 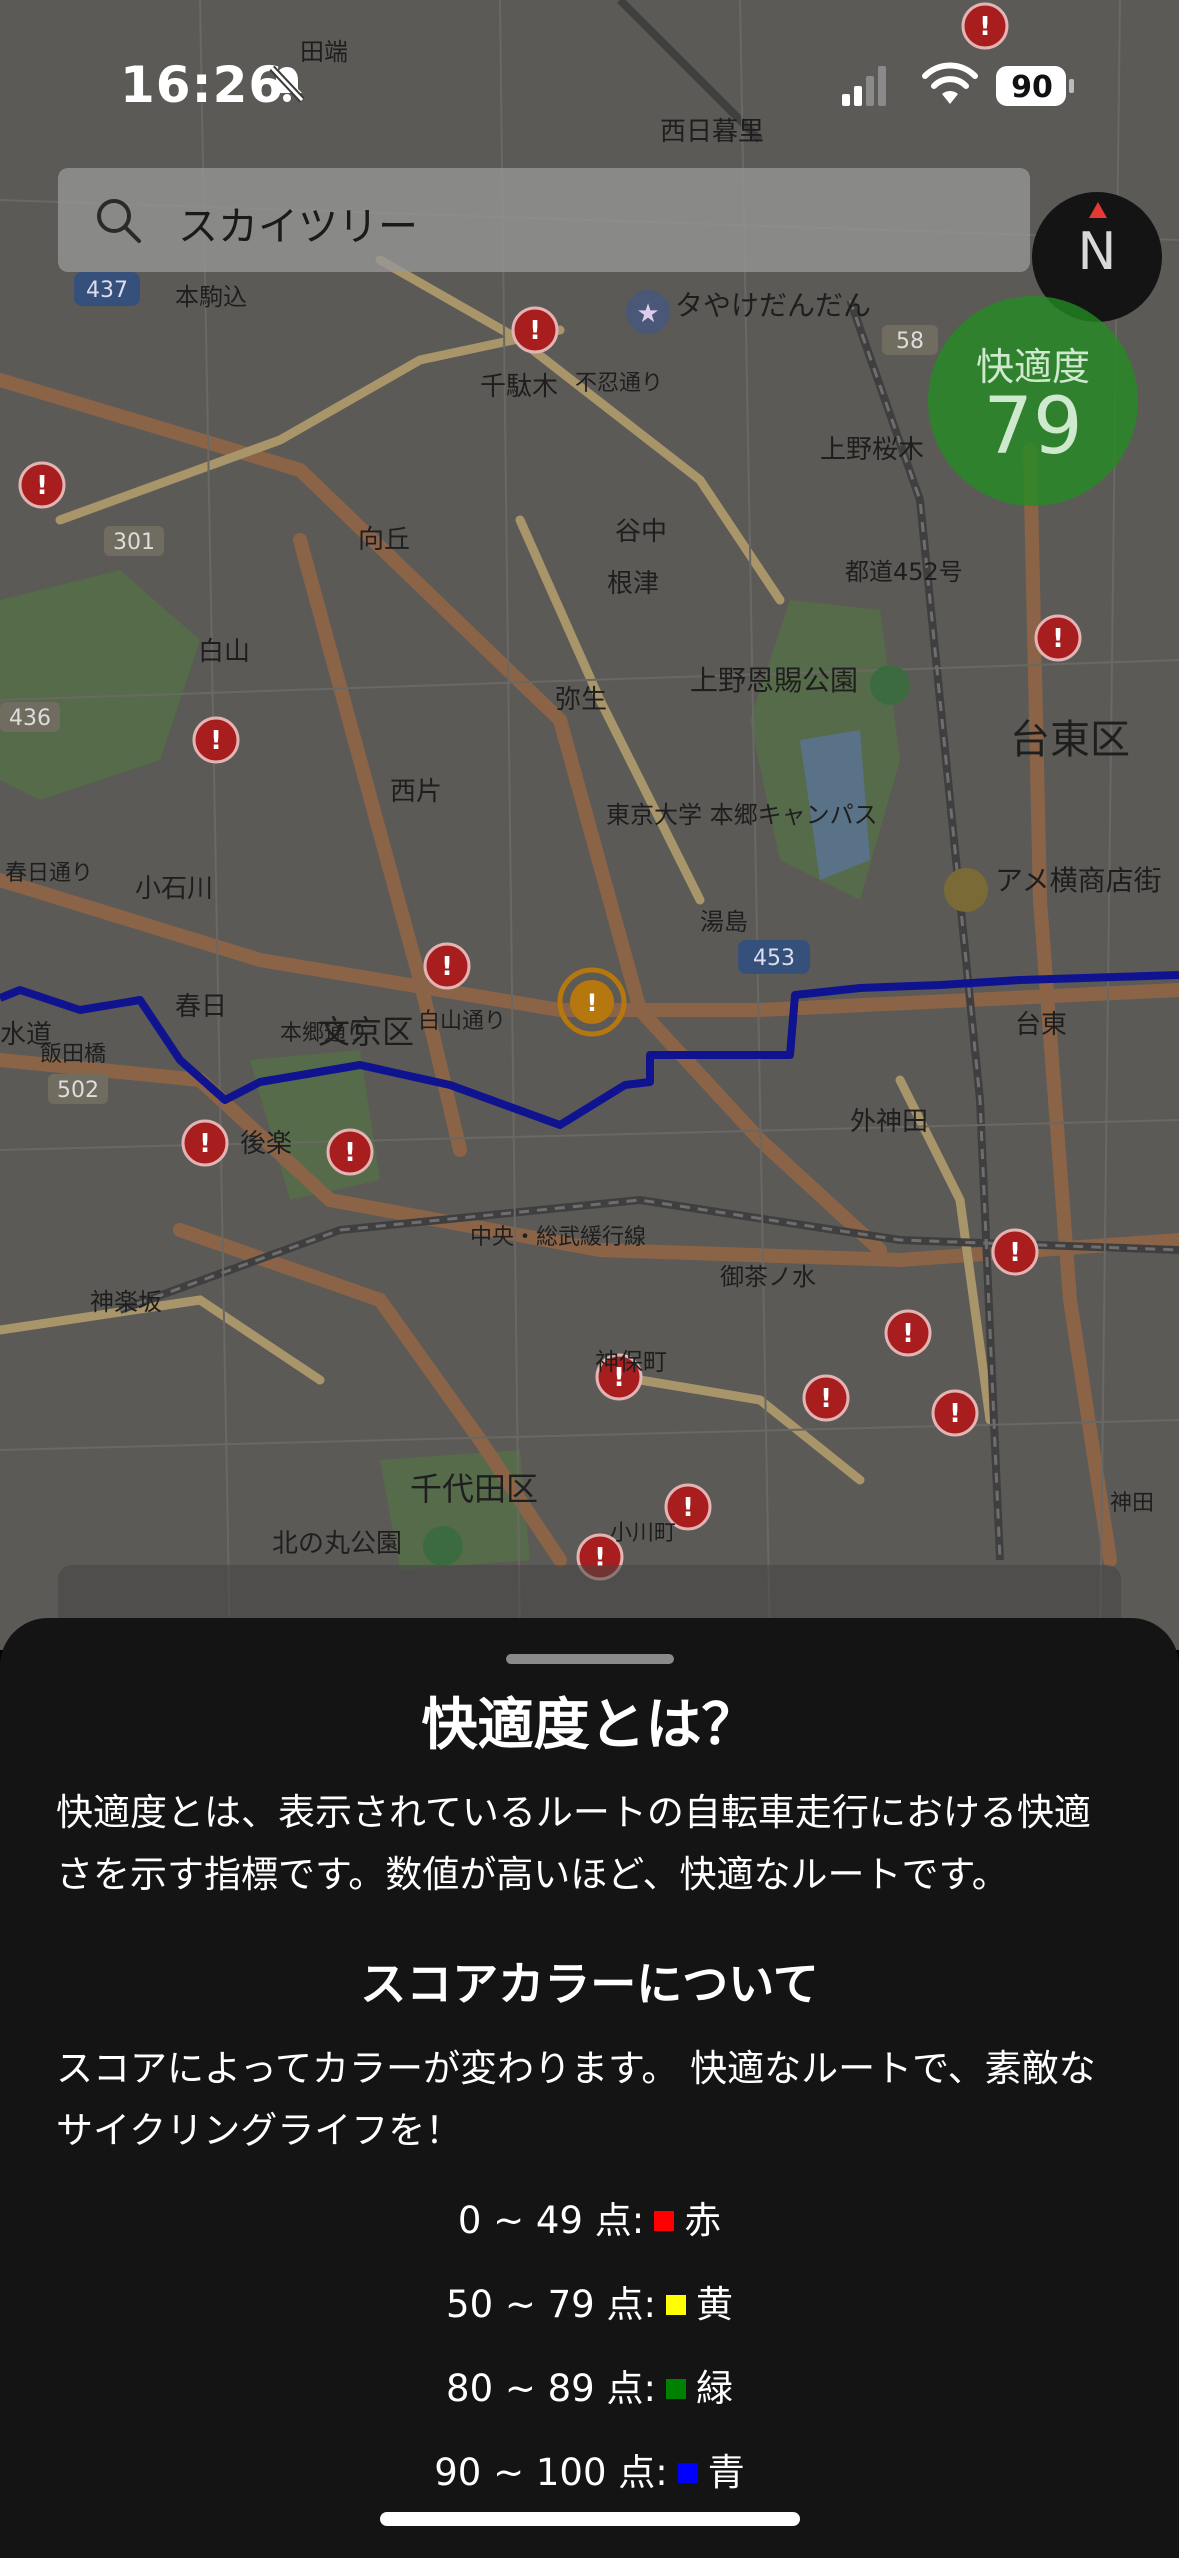 What do you see at coordinates (1078, 880) in the screenshot?
I see `map-place-label: アメ横商店街` at bounding box center [1078, 880].